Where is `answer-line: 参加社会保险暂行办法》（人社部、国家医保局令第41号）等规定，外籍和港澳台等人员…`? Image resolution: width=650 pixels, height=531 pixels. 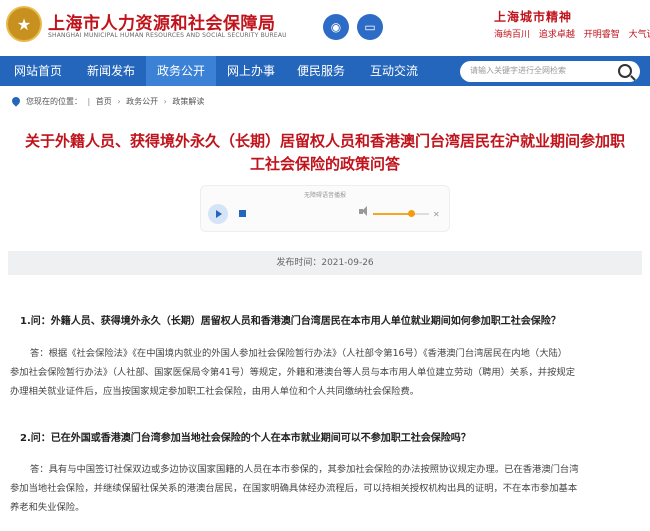 answer-line: 参加社会保险暂行办法》（人社部、国家医保局令第41号）等规定，外籍和港澳台等人员… is located at coordinates (292, 372).